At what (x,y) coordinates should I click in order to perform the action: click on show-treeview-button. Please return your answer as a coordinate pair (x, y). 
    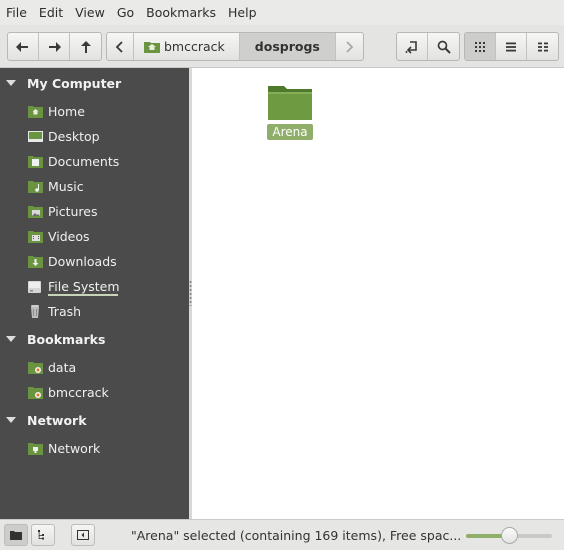
    Looking at the image, I should click on (43, 535).